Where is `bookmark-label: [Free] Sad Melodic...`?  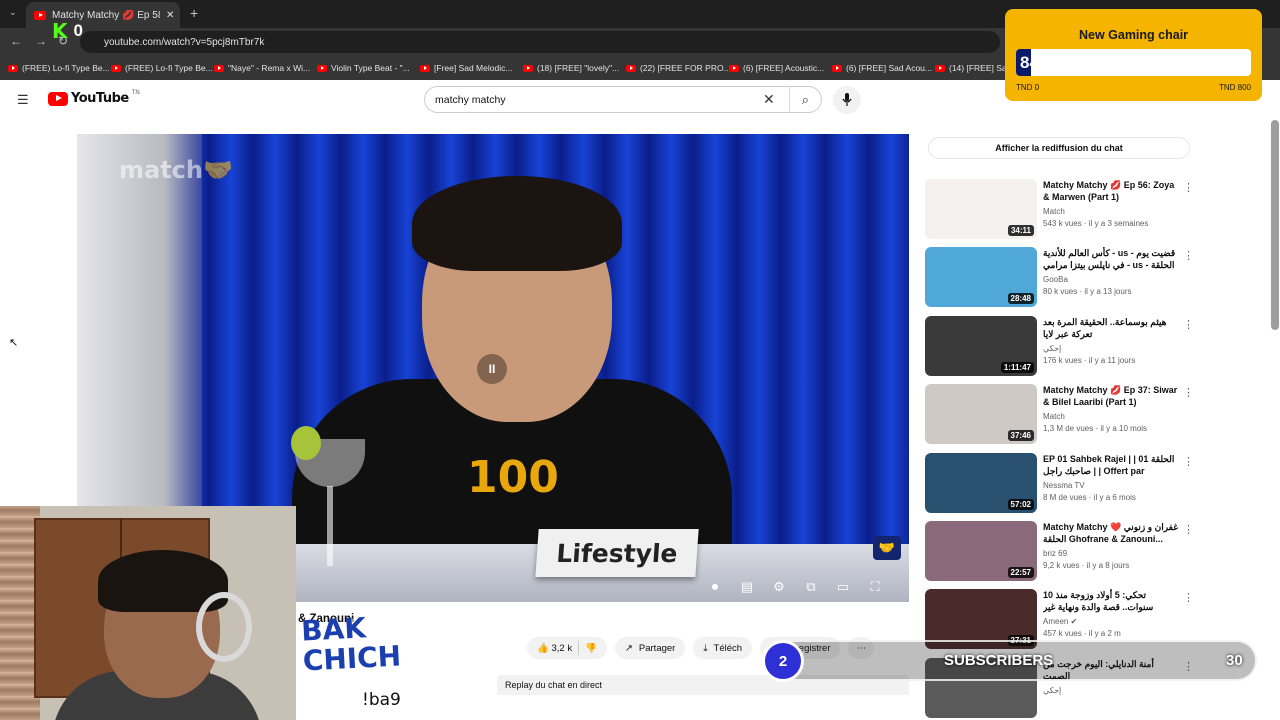
bookmark-label: [Free] Sad Melodic... is located at coordinates (473, 68).